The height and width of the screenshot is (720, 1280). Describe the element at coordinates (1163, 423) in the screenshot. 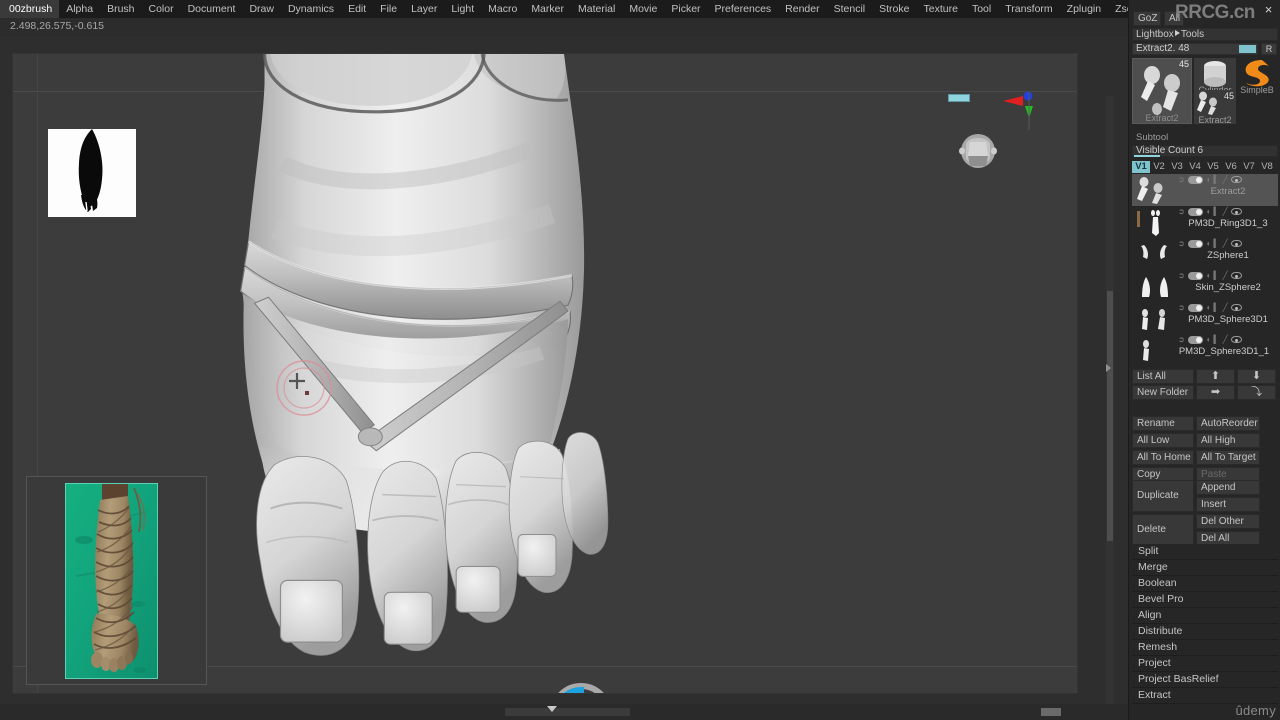

I see `rename-button: Rename` at that location.